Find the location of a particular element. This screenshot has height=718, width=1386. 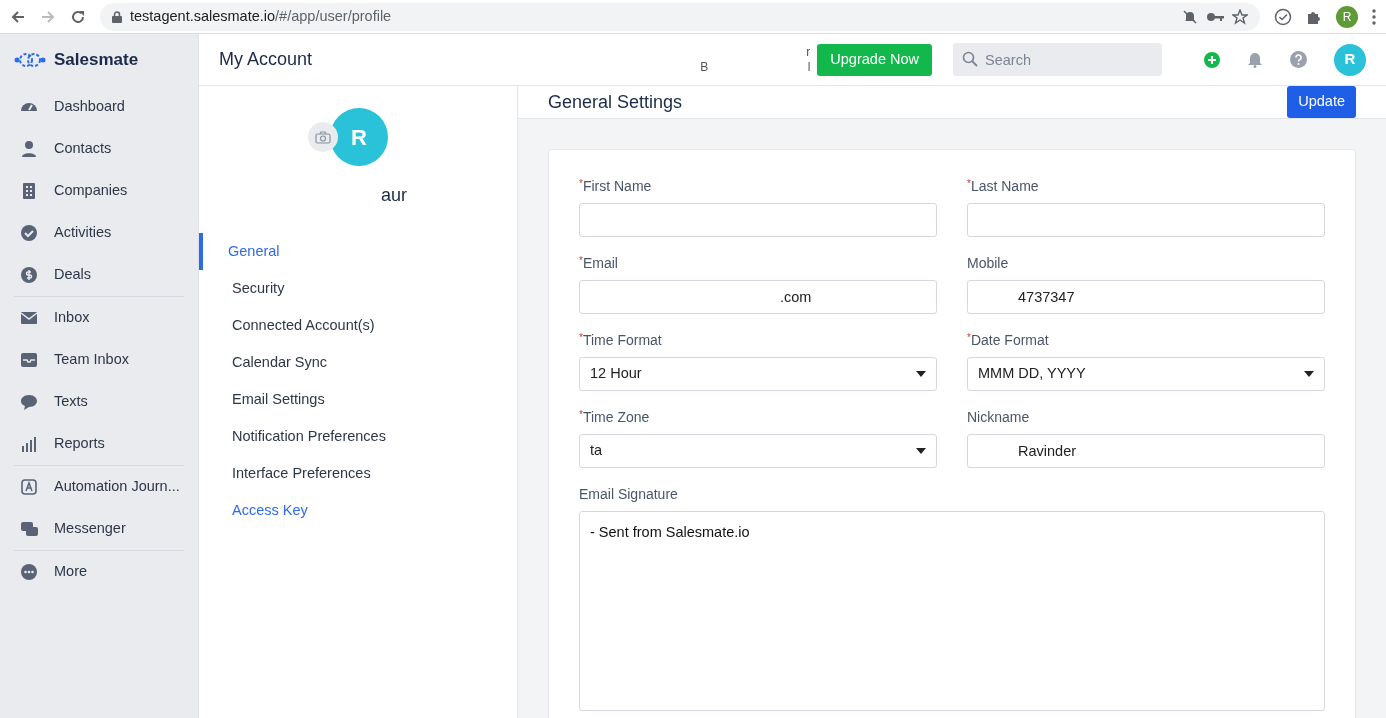

muted-bell-icon is located at coordinates (1190, 16).